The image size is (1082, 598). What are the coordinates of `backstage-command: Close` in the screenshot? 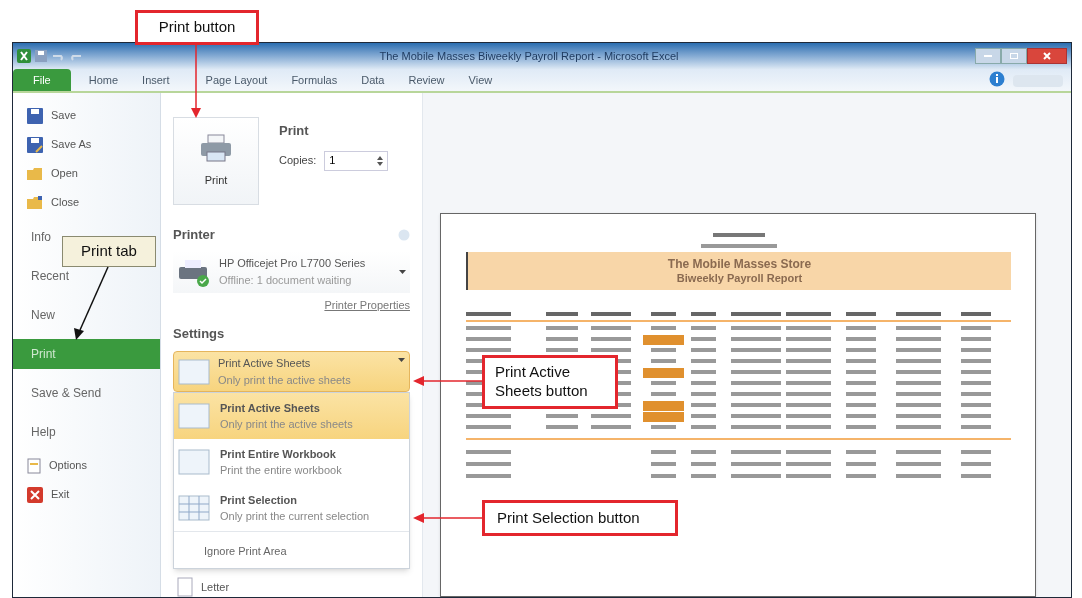 It's located at (86, 202).